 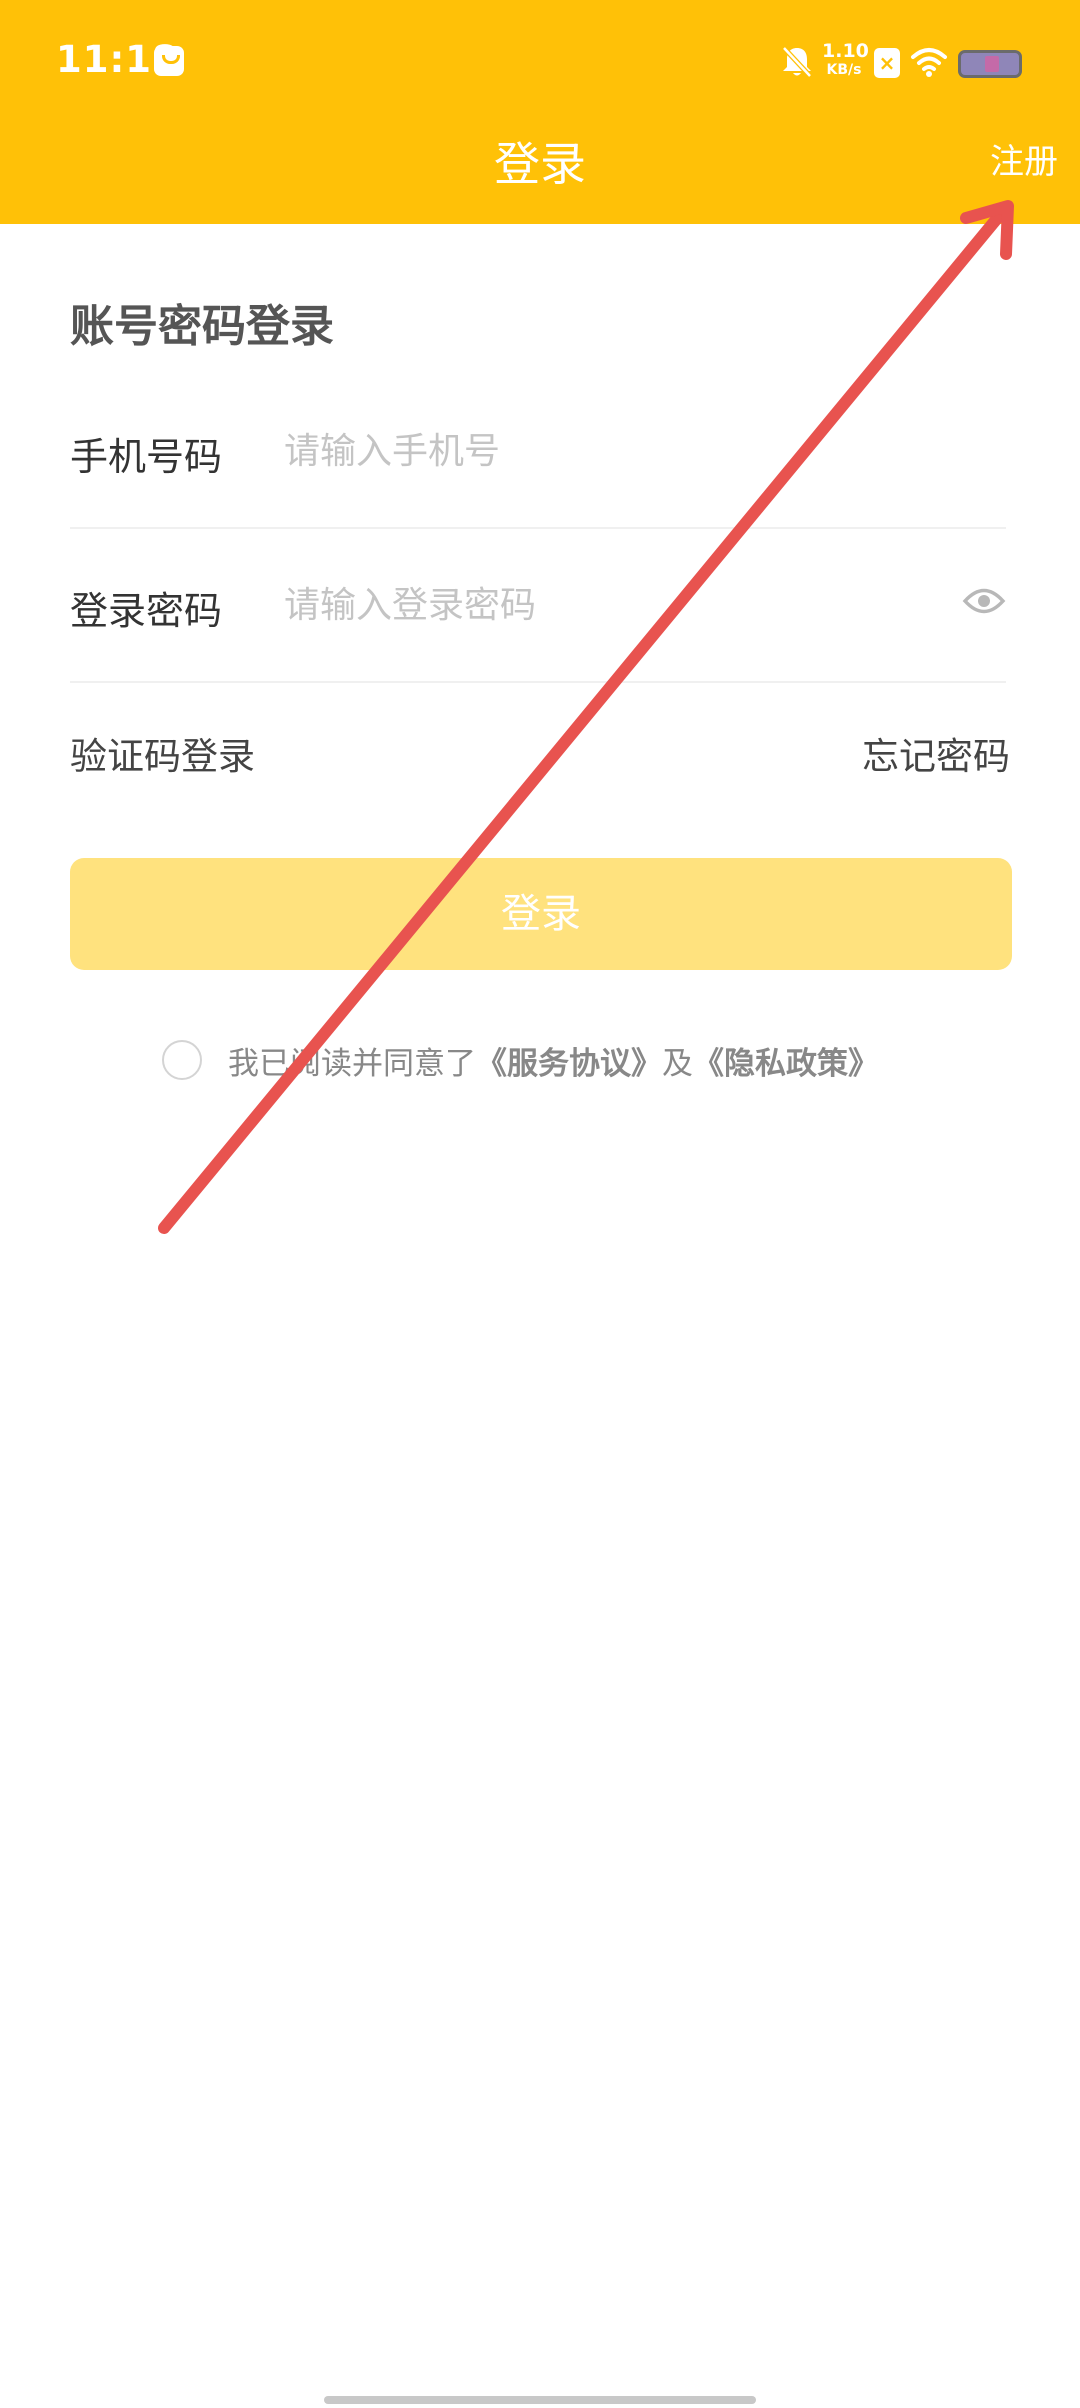 What do you see at coordinates (540, 2400) in the screenshot?
I see `home-indicator` at bounding box center [540, 2400].